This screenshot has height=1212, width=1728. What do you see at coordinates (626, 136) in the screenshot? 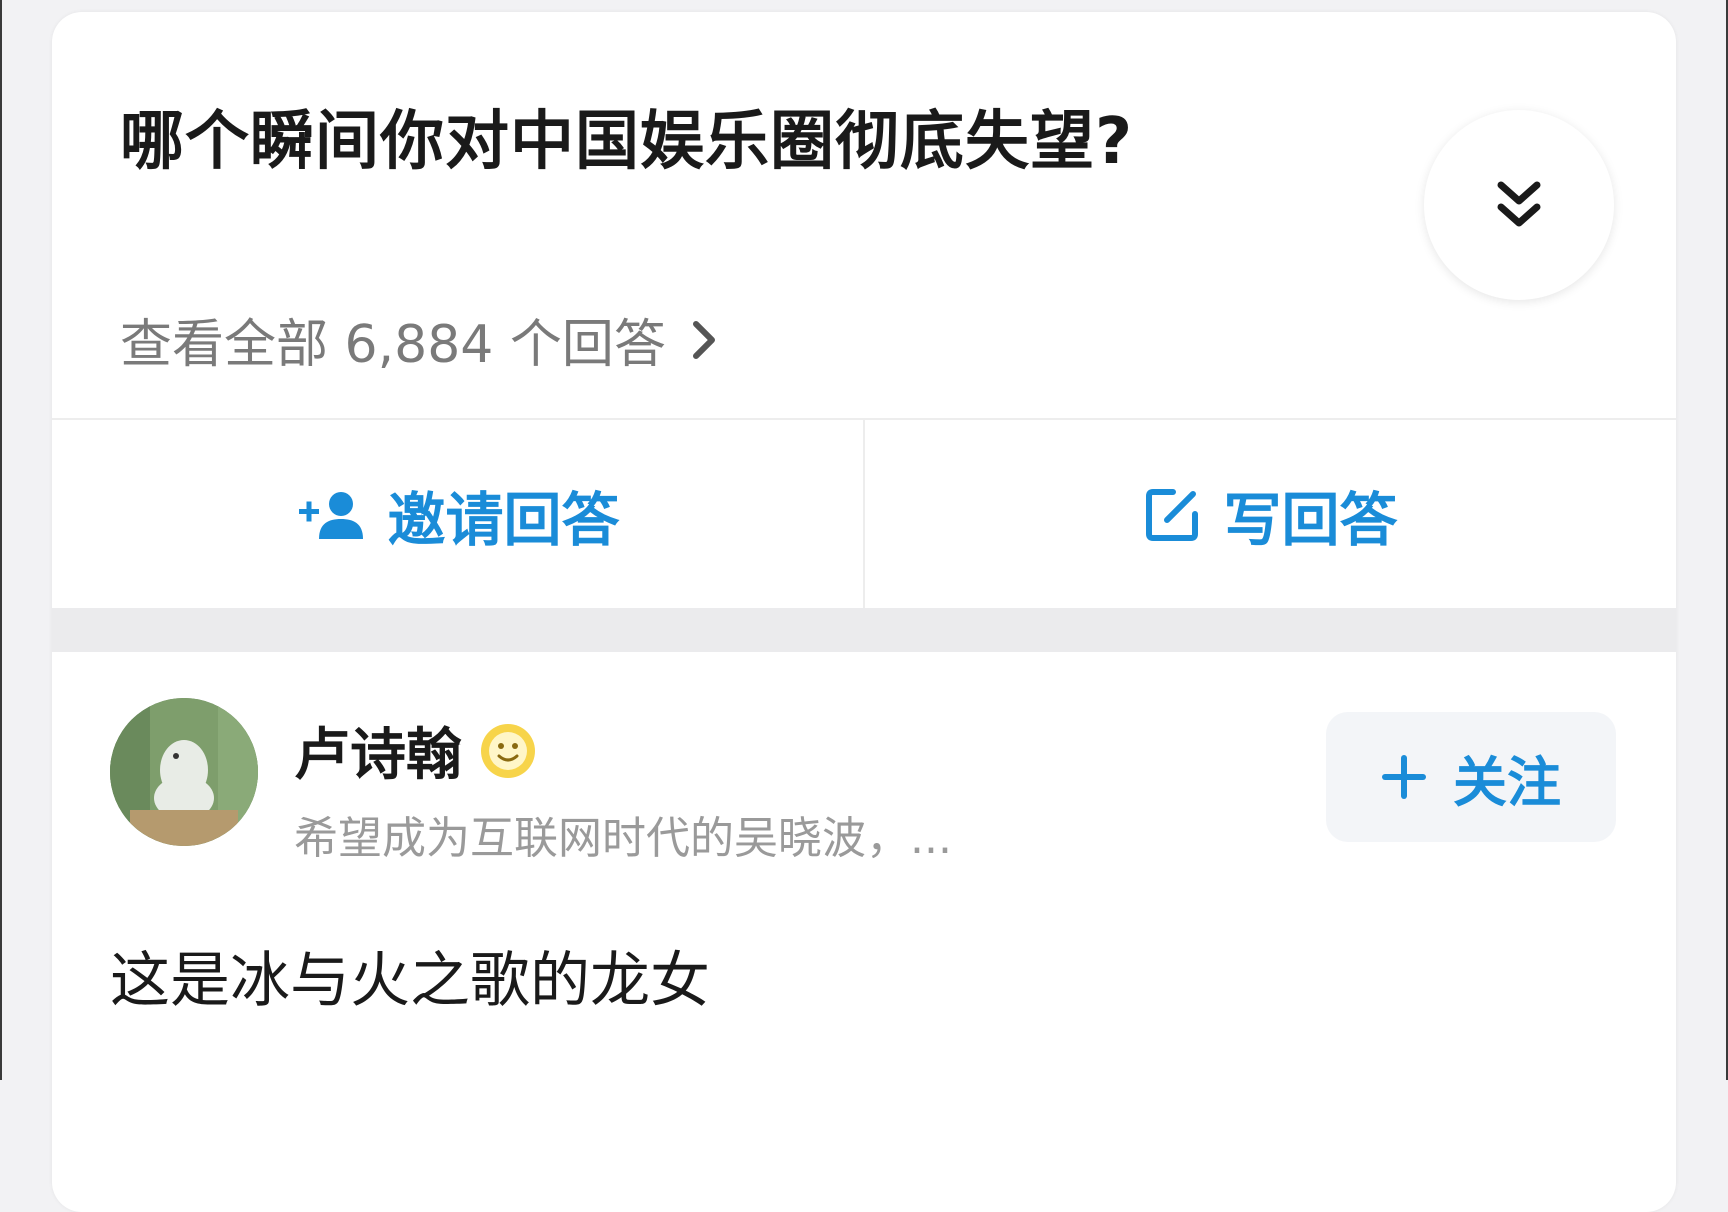
I see `question-title: 哪个瞬间你对中国娱乐圈彻底失望?` at bounding box center [626, 136].